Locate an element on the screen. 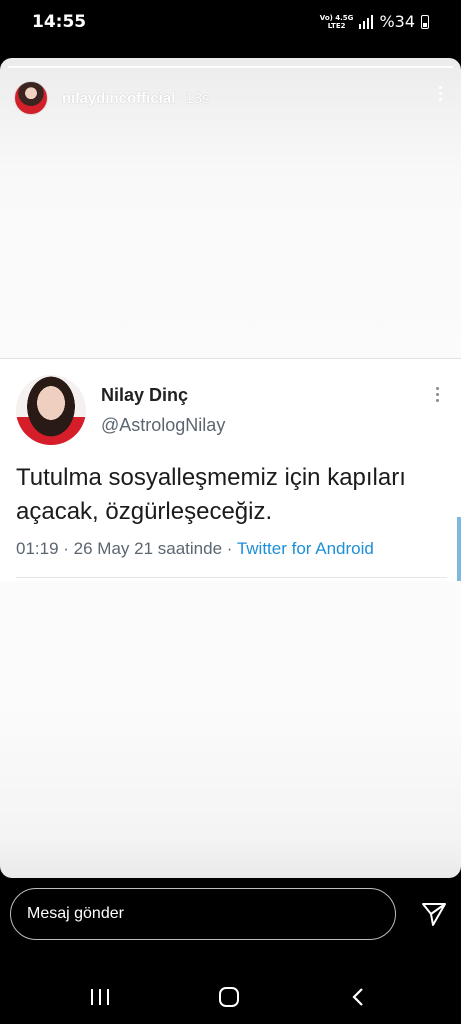  back-icon is located at coordinates (358, 997).